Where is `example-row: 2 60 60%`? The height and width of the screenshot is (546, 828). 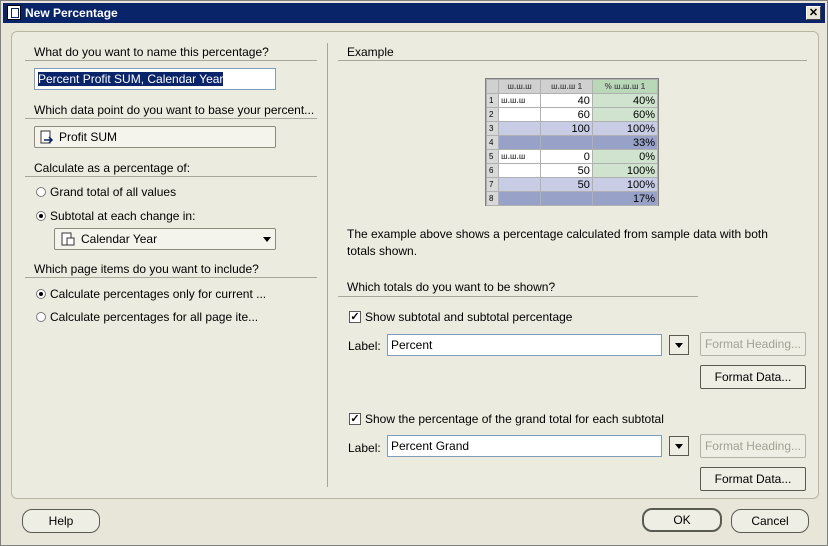 example-row: 2 60 60% is located at coordinates (572, 114).